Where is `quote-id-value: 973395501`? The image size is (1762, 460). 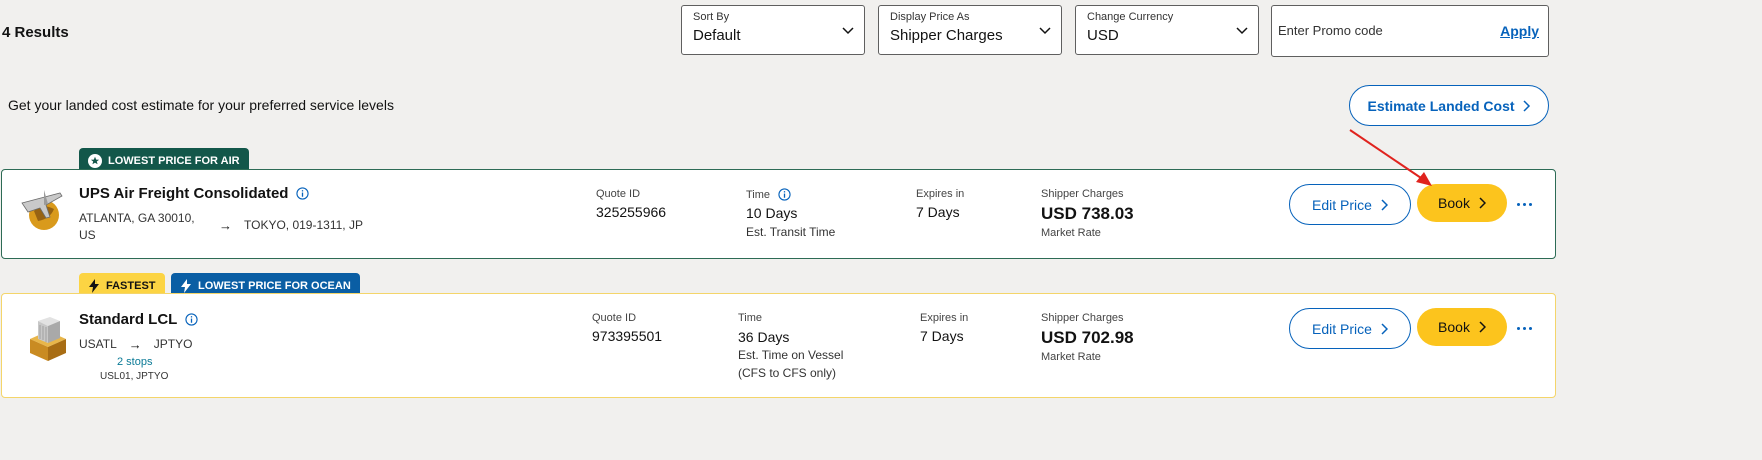 quote-id-value: 973395501 is located at coordinates (627, 336).